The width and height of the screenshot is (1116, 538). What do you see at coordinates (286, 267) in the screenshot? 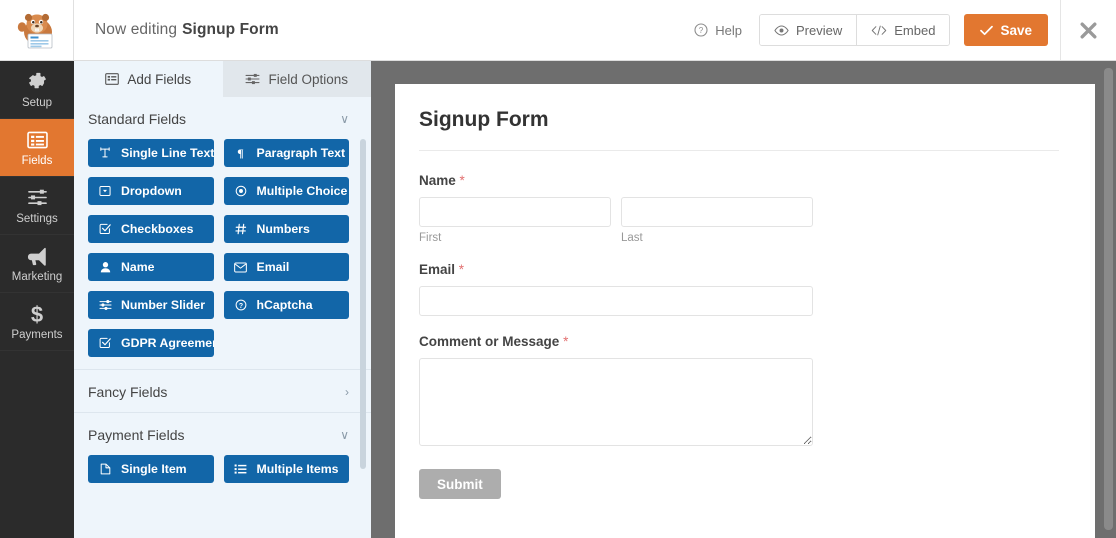
I see `field-button-email: Email` at bounding box center [286, 267].